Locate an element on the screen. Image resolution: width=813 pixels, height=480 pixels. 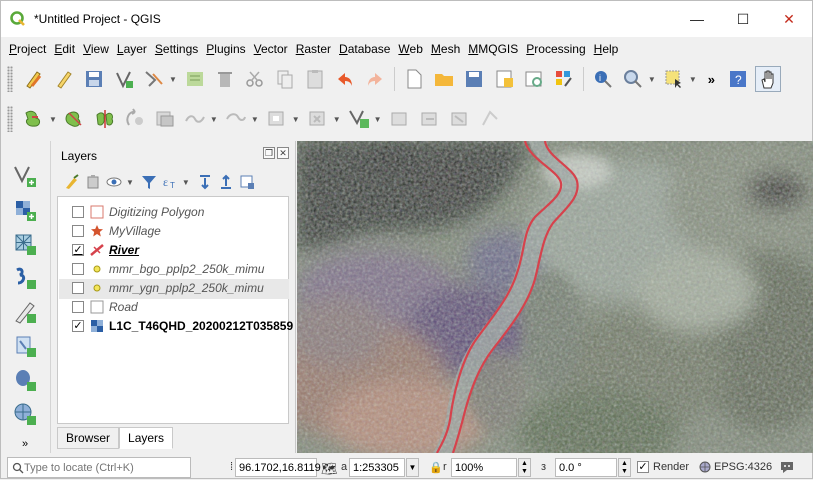
open-layer-styling-icon is located at coordinates (72, 182).